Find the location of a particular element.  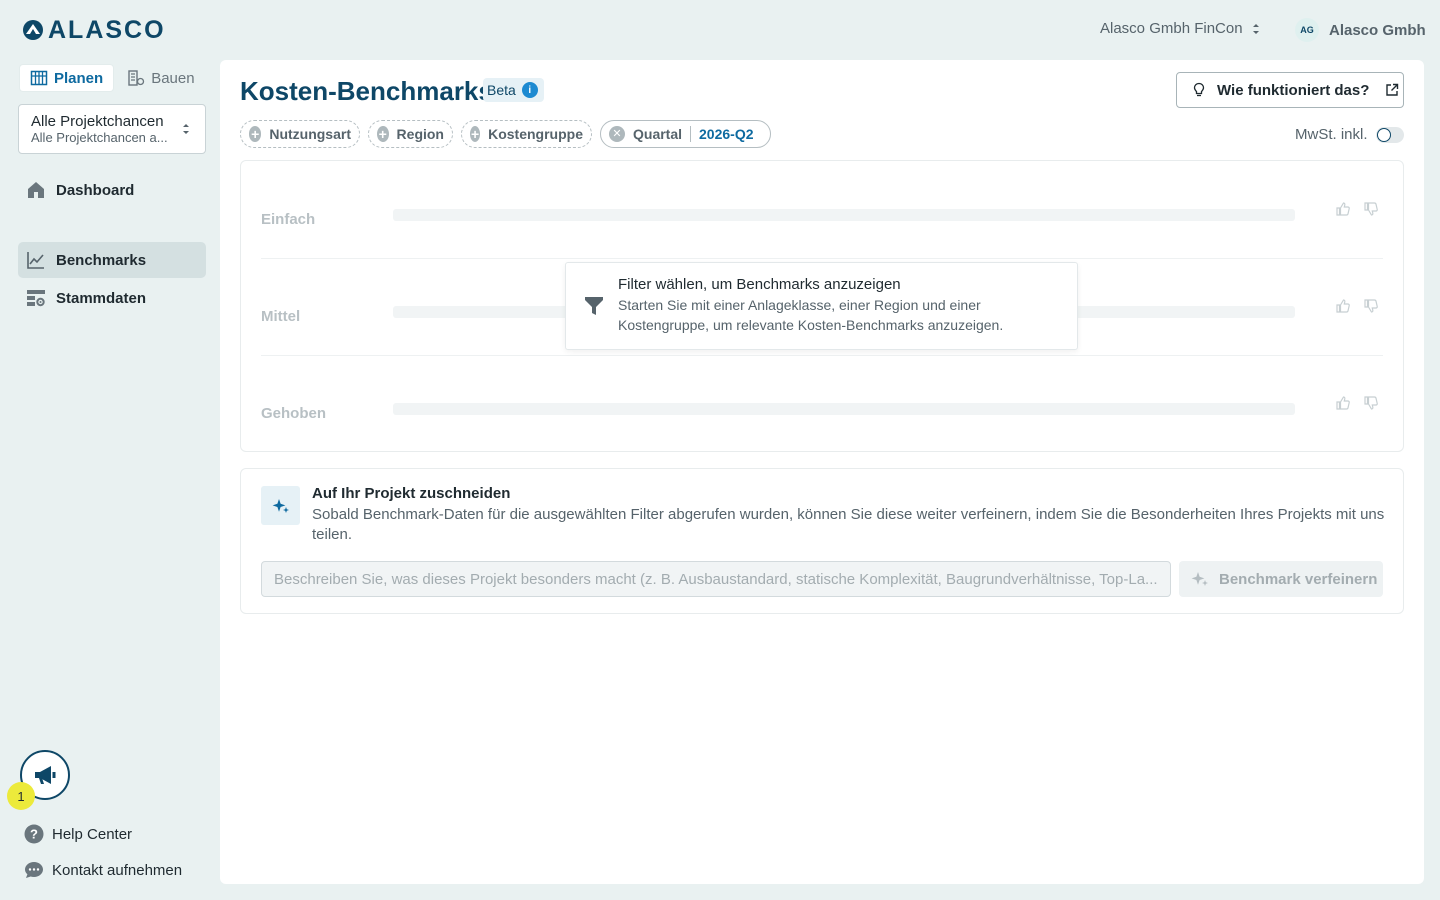

filter-label: Quartal is located at coordinates (658, 134).